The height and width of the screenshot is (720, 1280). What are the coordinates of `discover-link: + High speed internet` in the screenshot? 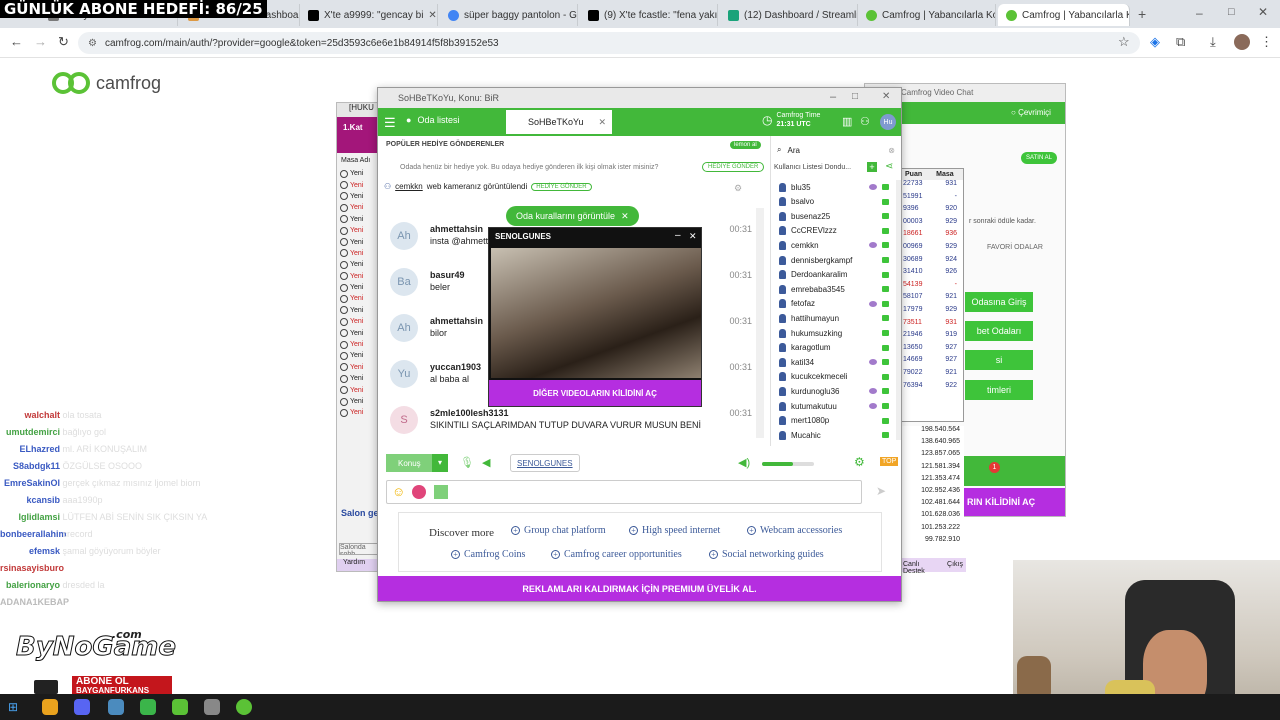 It's located at (674, 530).